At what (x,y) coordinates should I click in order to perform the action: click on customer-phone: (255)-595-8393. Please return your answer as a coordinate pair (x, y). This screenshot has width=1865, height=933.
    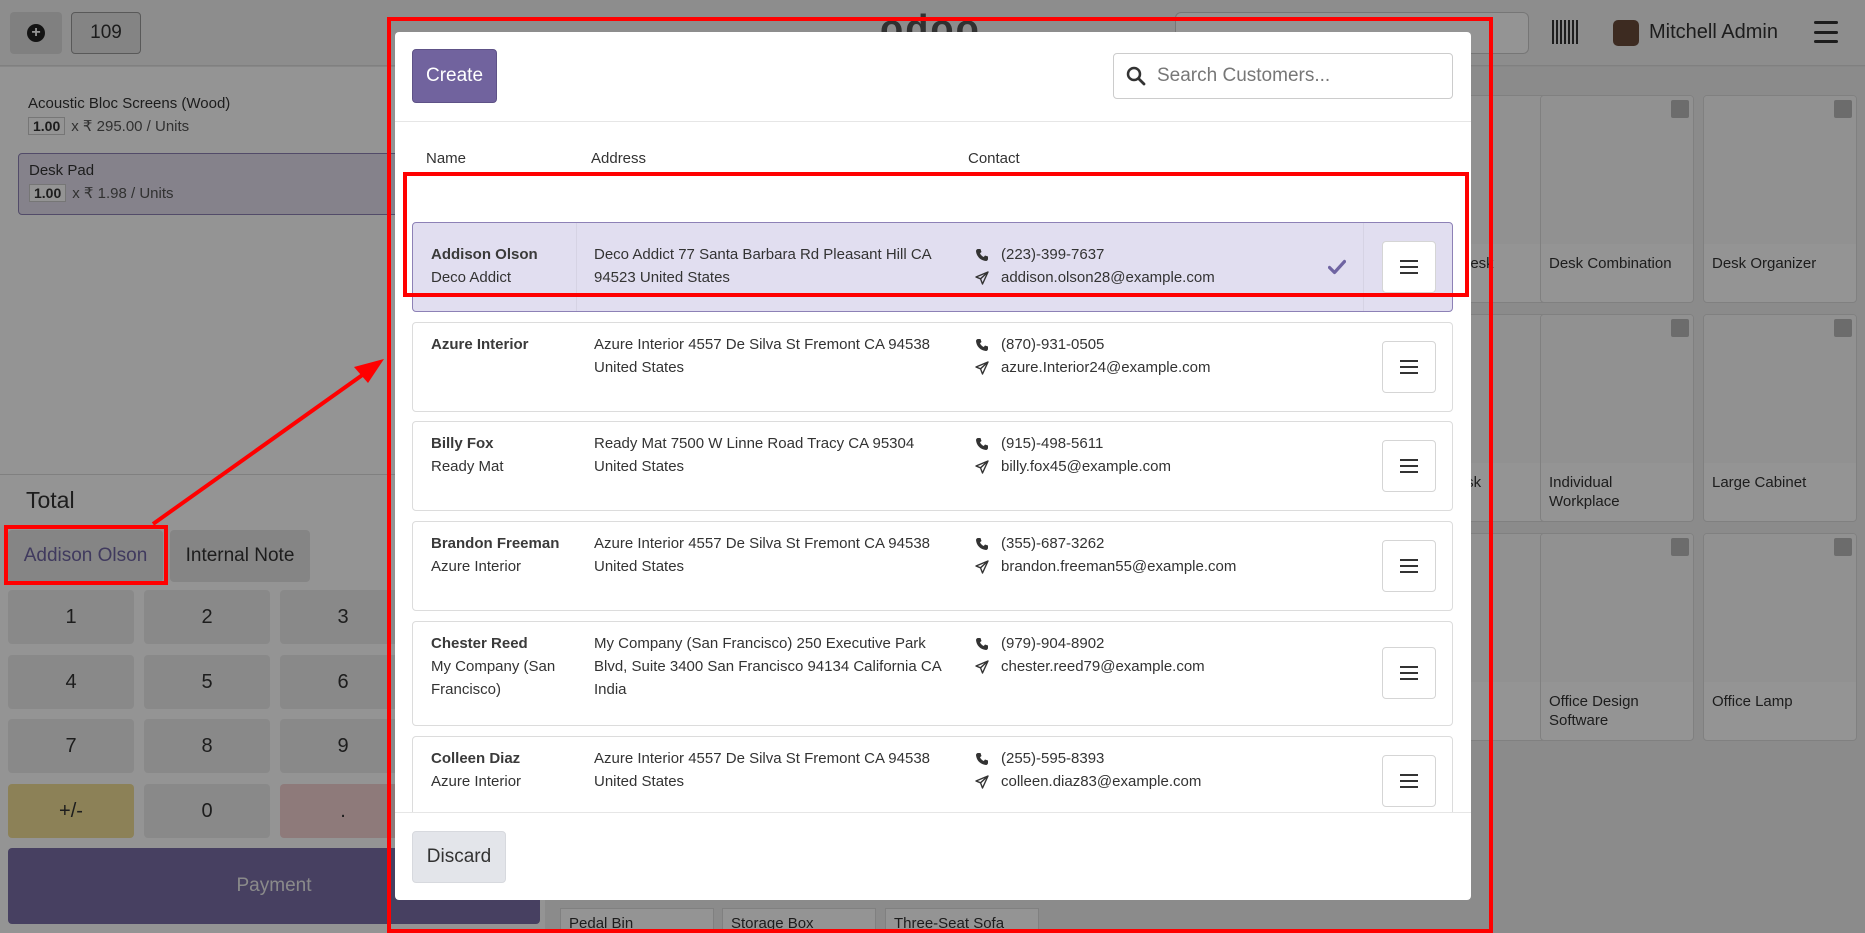
    Looking at the image, I should click on (1053, 758).